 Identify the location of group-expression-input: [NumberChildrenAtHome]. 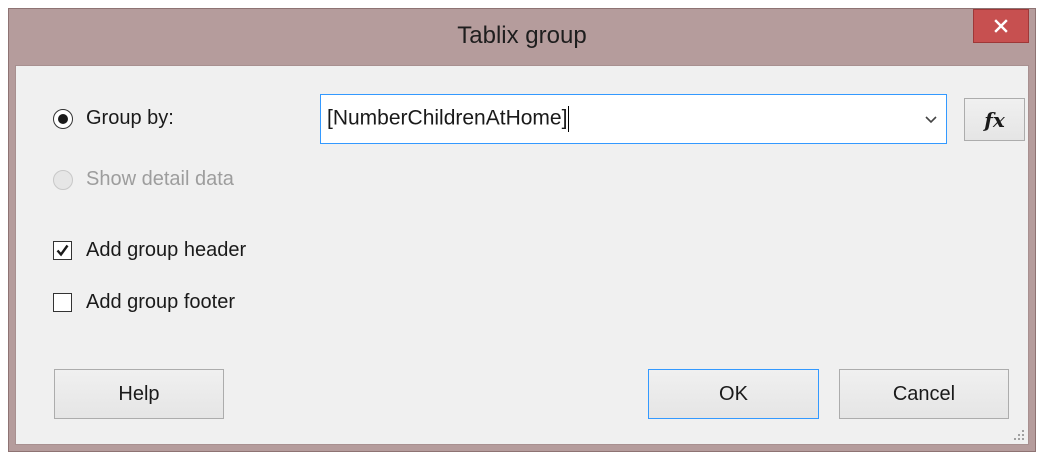
(448, 119).